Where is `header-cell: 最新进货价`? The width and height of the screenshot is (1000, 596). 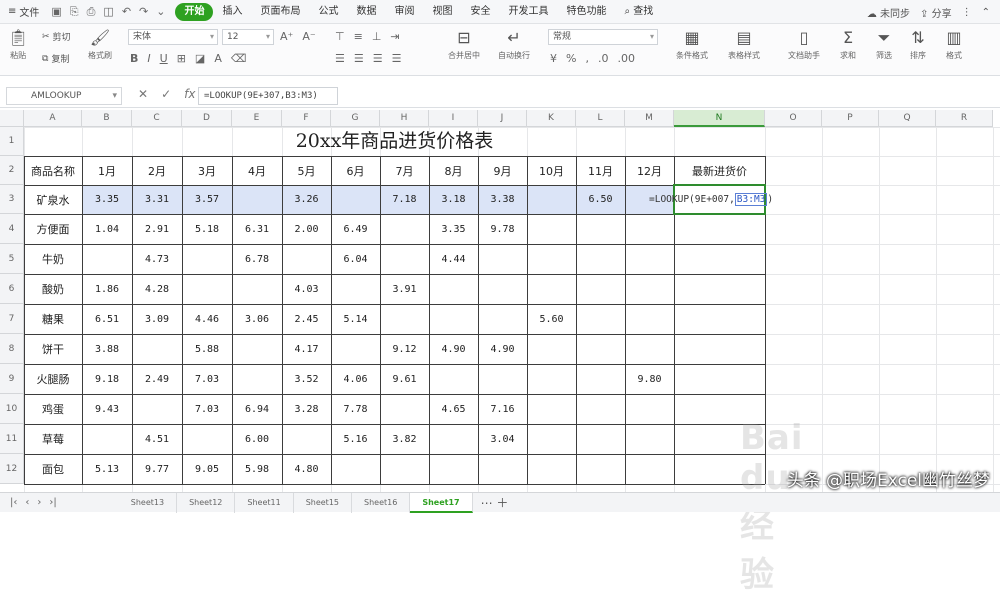 header-cell: 最新进货价 is located at coordinates (719, 170).